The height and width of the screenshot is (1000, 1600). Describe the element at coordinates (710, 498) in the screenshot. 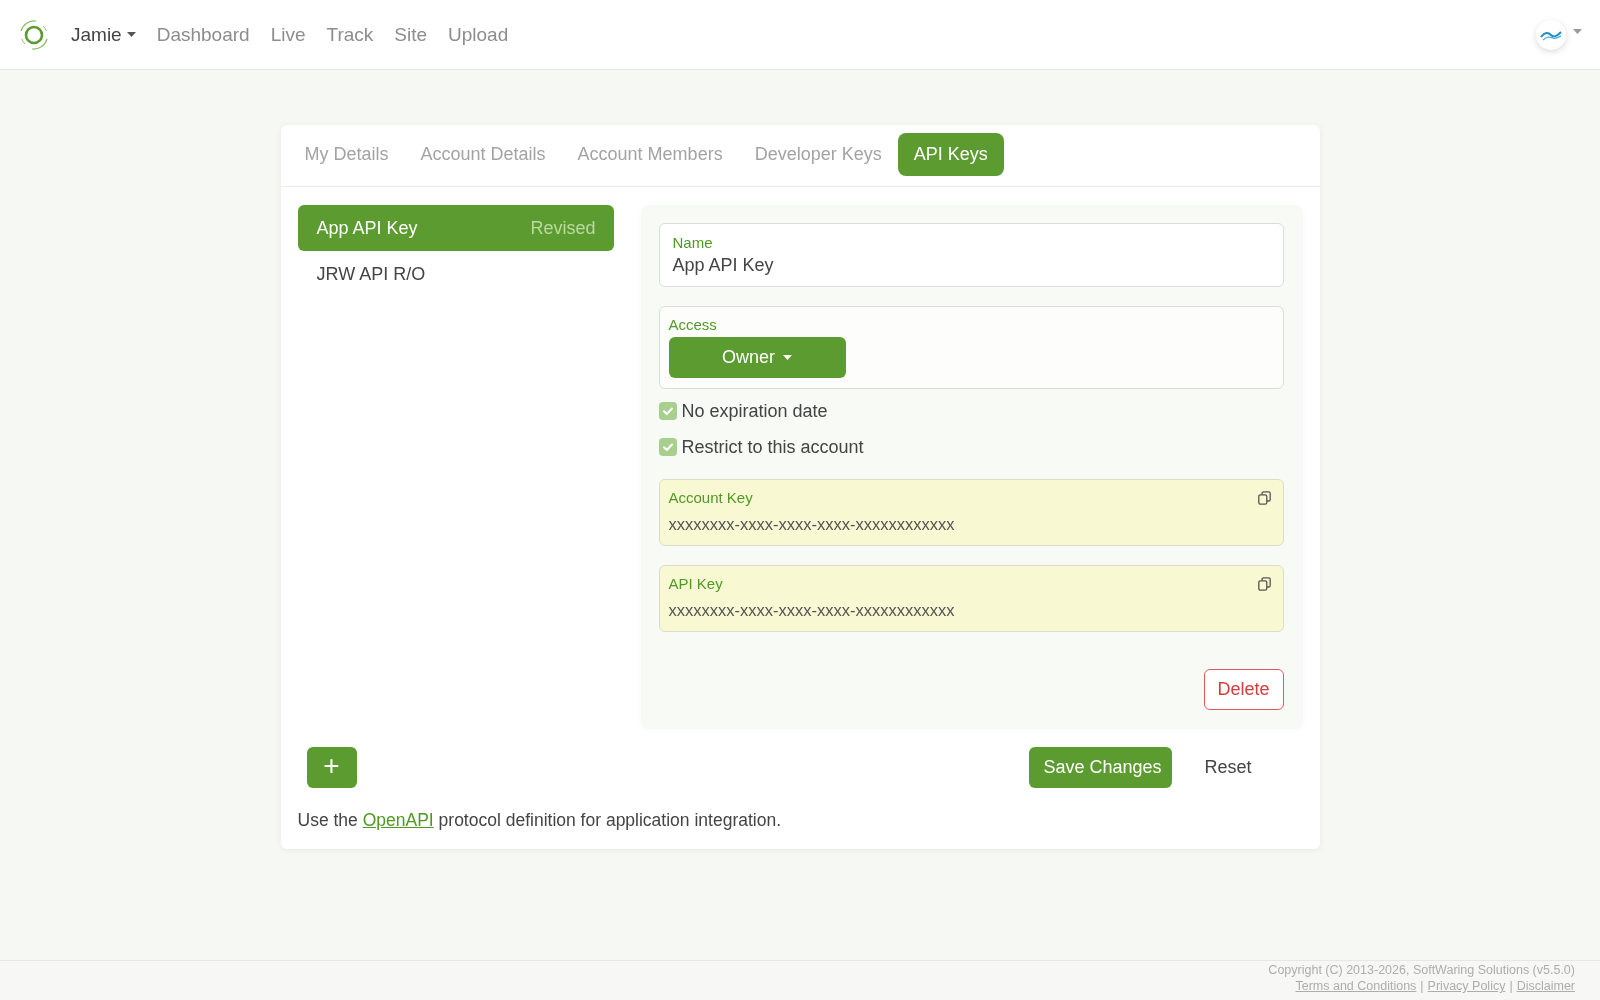

I see `field-label: Account Key` at that location.